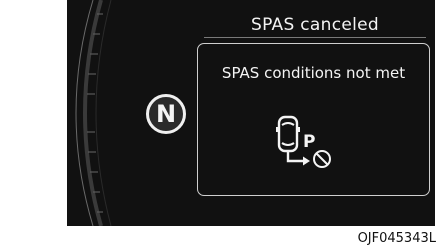 This screenshot has width=436, height=248. What do you see at coordinates (166, 114) in the screenshot?
I see `gear-indicator: N` at bounding box center [166, 114].